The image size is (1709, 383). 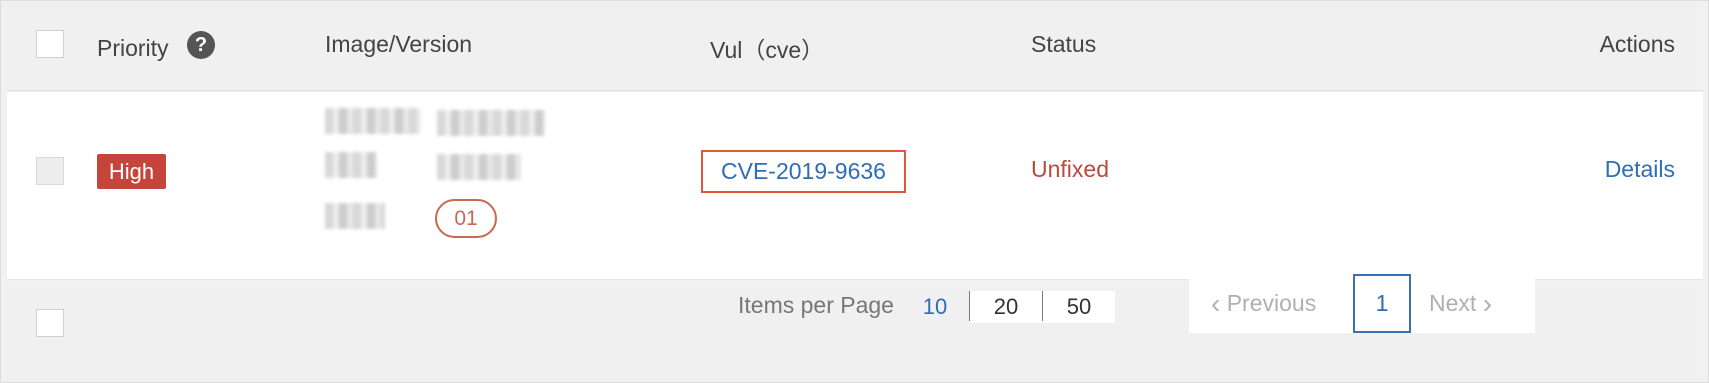 What do you see at coordinates (1070, 169) in the screenshot?
I see `status-text: Unfixed` at bounding box center [1070, 169].